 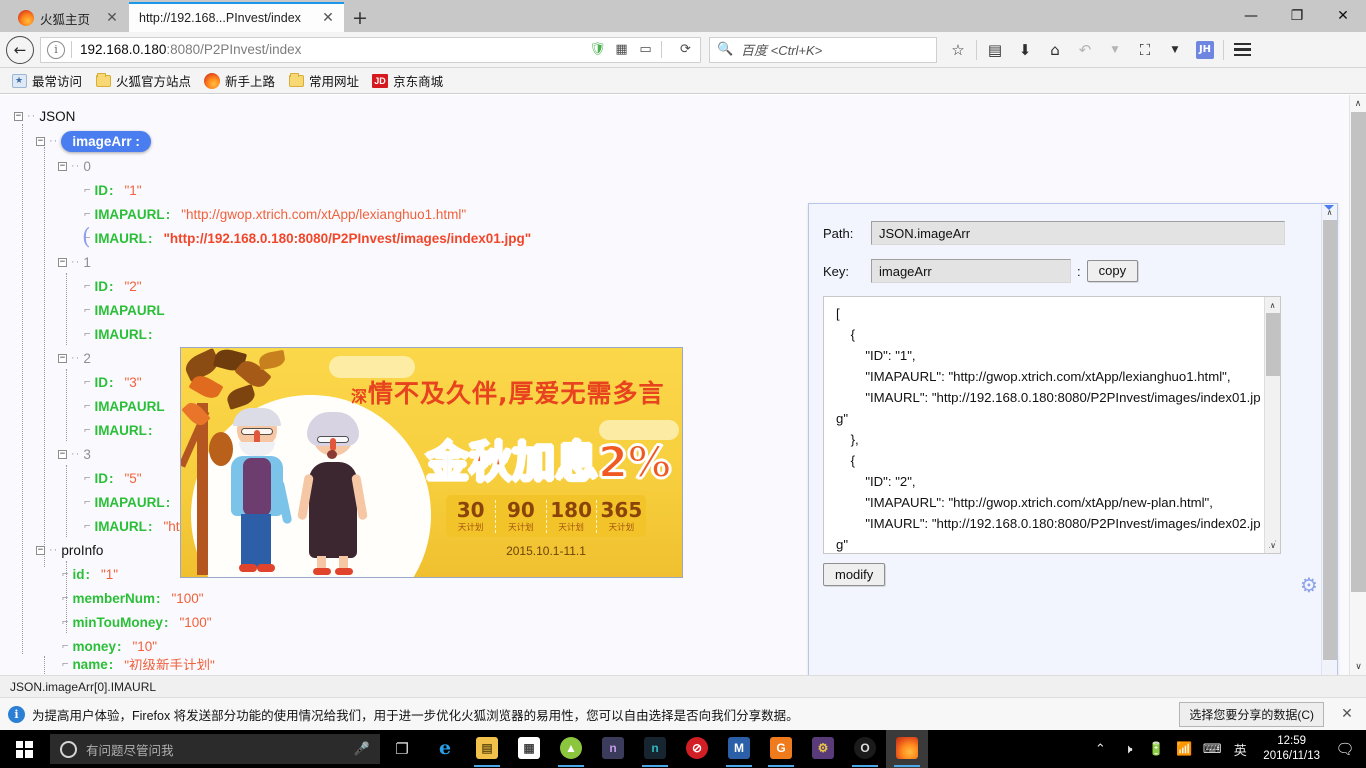 What do you see at coordinates (40, 141) in the screenshot?
I see `tree-toggle-imagearr: −` at bounding box center [40, 141].